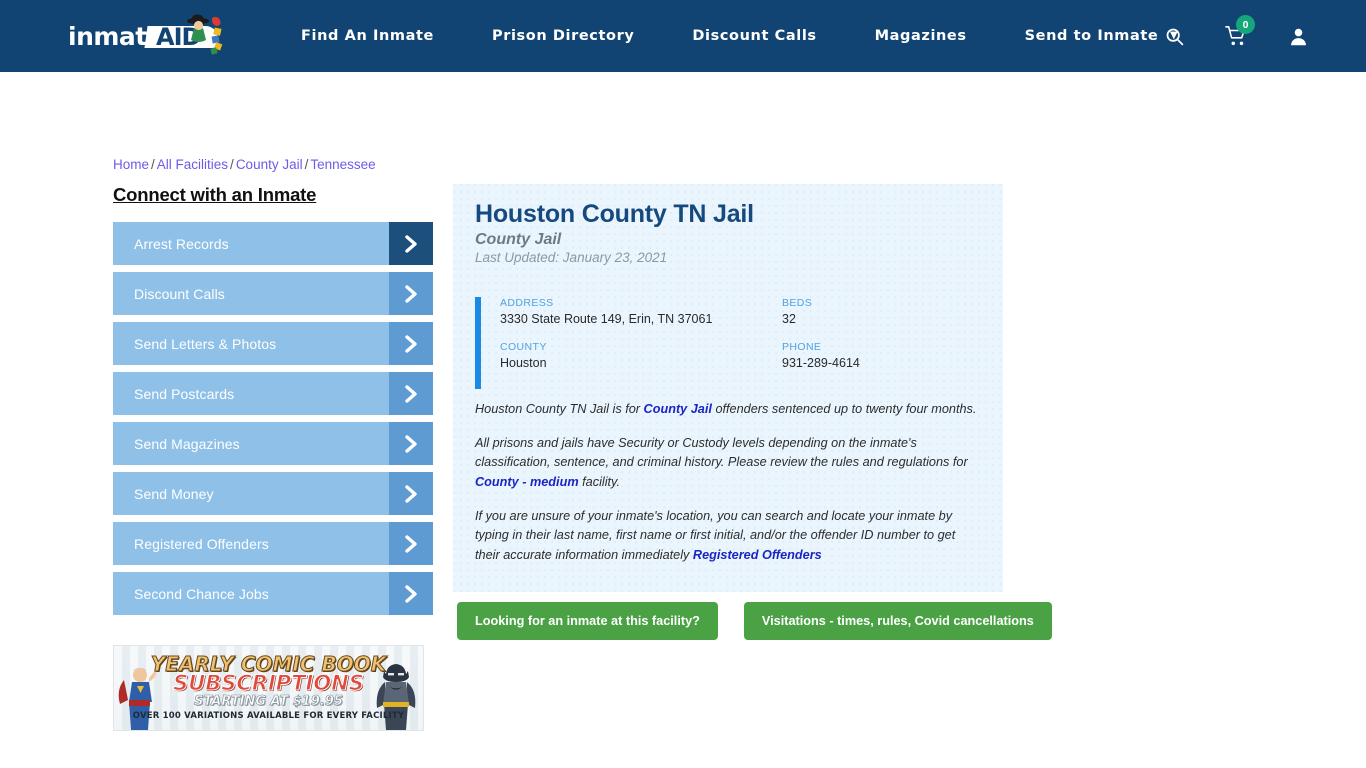 This screenshot has width=1366, height=768. What do you see at coordinates (273, 443) in the screenshot?
I see `sidebar-item-send-magazines: Send Magazines` at bounding box center [273, 443].